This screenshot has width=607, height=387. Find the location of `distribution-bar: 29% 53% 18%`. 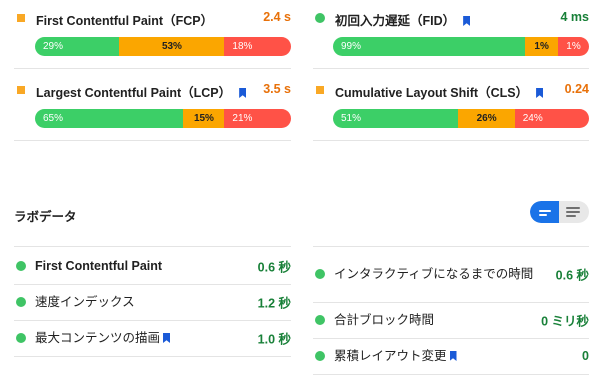

distribution-bar: 29% 53% 18% is located at coordinates (163, 46).